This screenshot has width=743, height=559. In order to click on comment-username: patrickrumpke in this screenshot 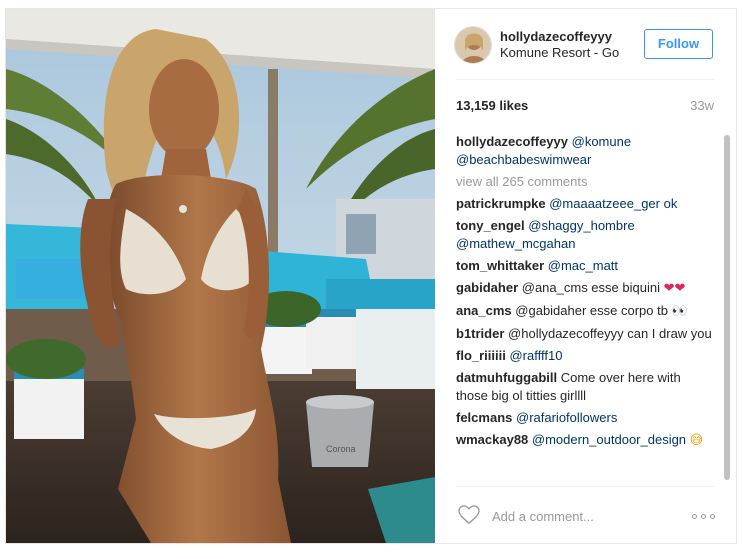, I will do `click(501, 203)`.